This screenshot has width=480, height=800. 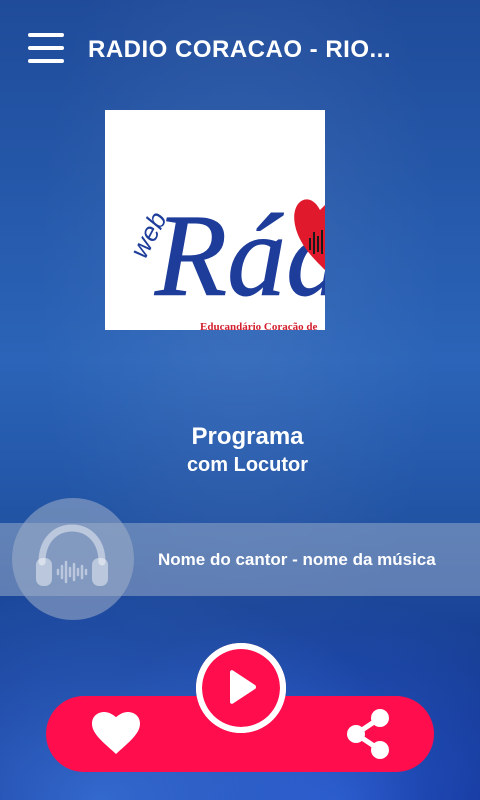 I want to click on program-title: Programa, so click(x=247, y=436).